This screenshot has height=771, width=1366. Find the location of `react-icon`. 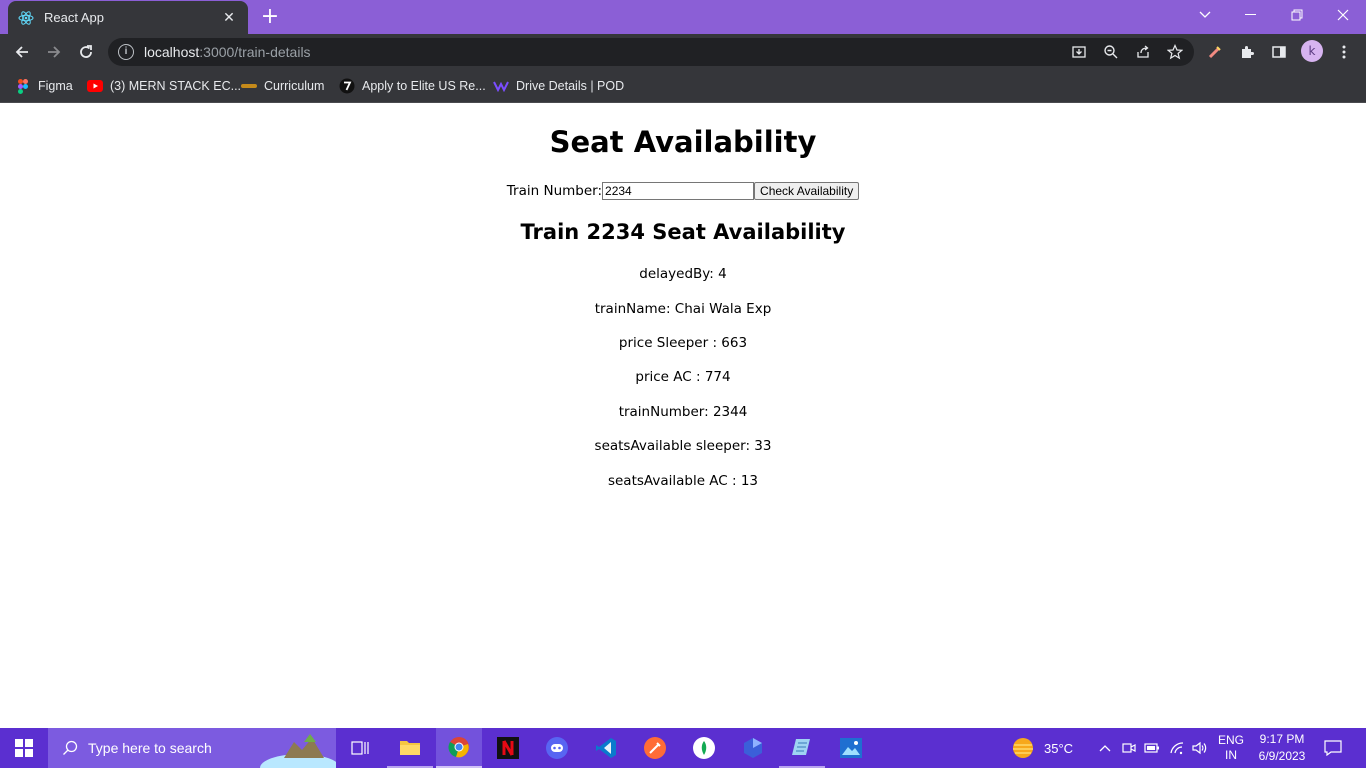

react-icon is located at coordinates (26, 18).